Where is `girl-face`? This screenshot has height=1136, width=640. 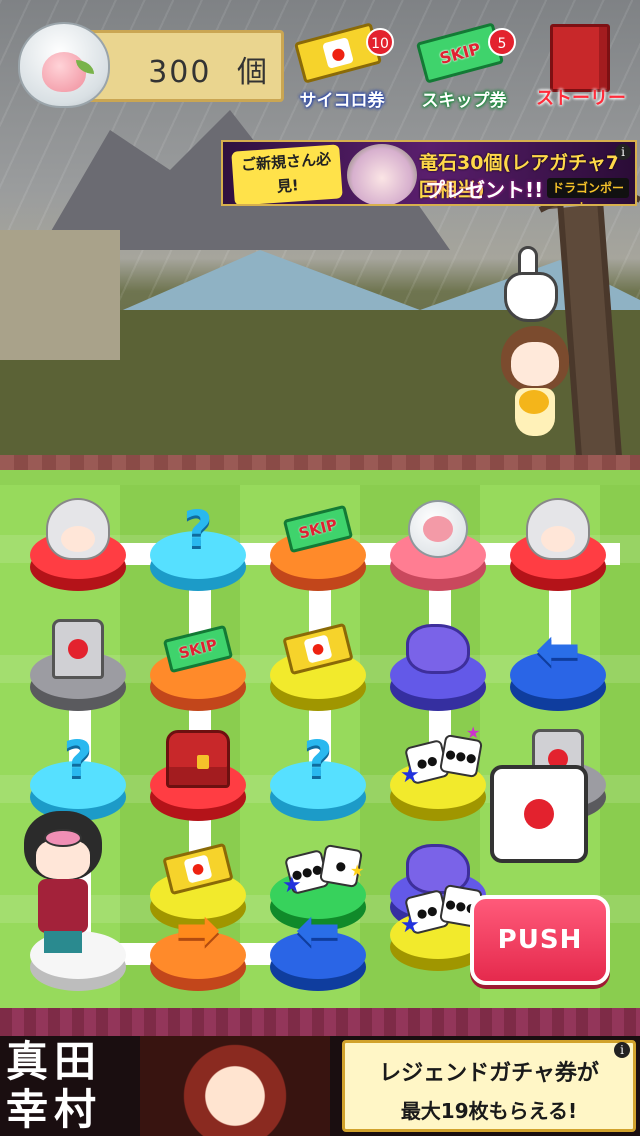 girl-face is located at coordinates (535, 364).